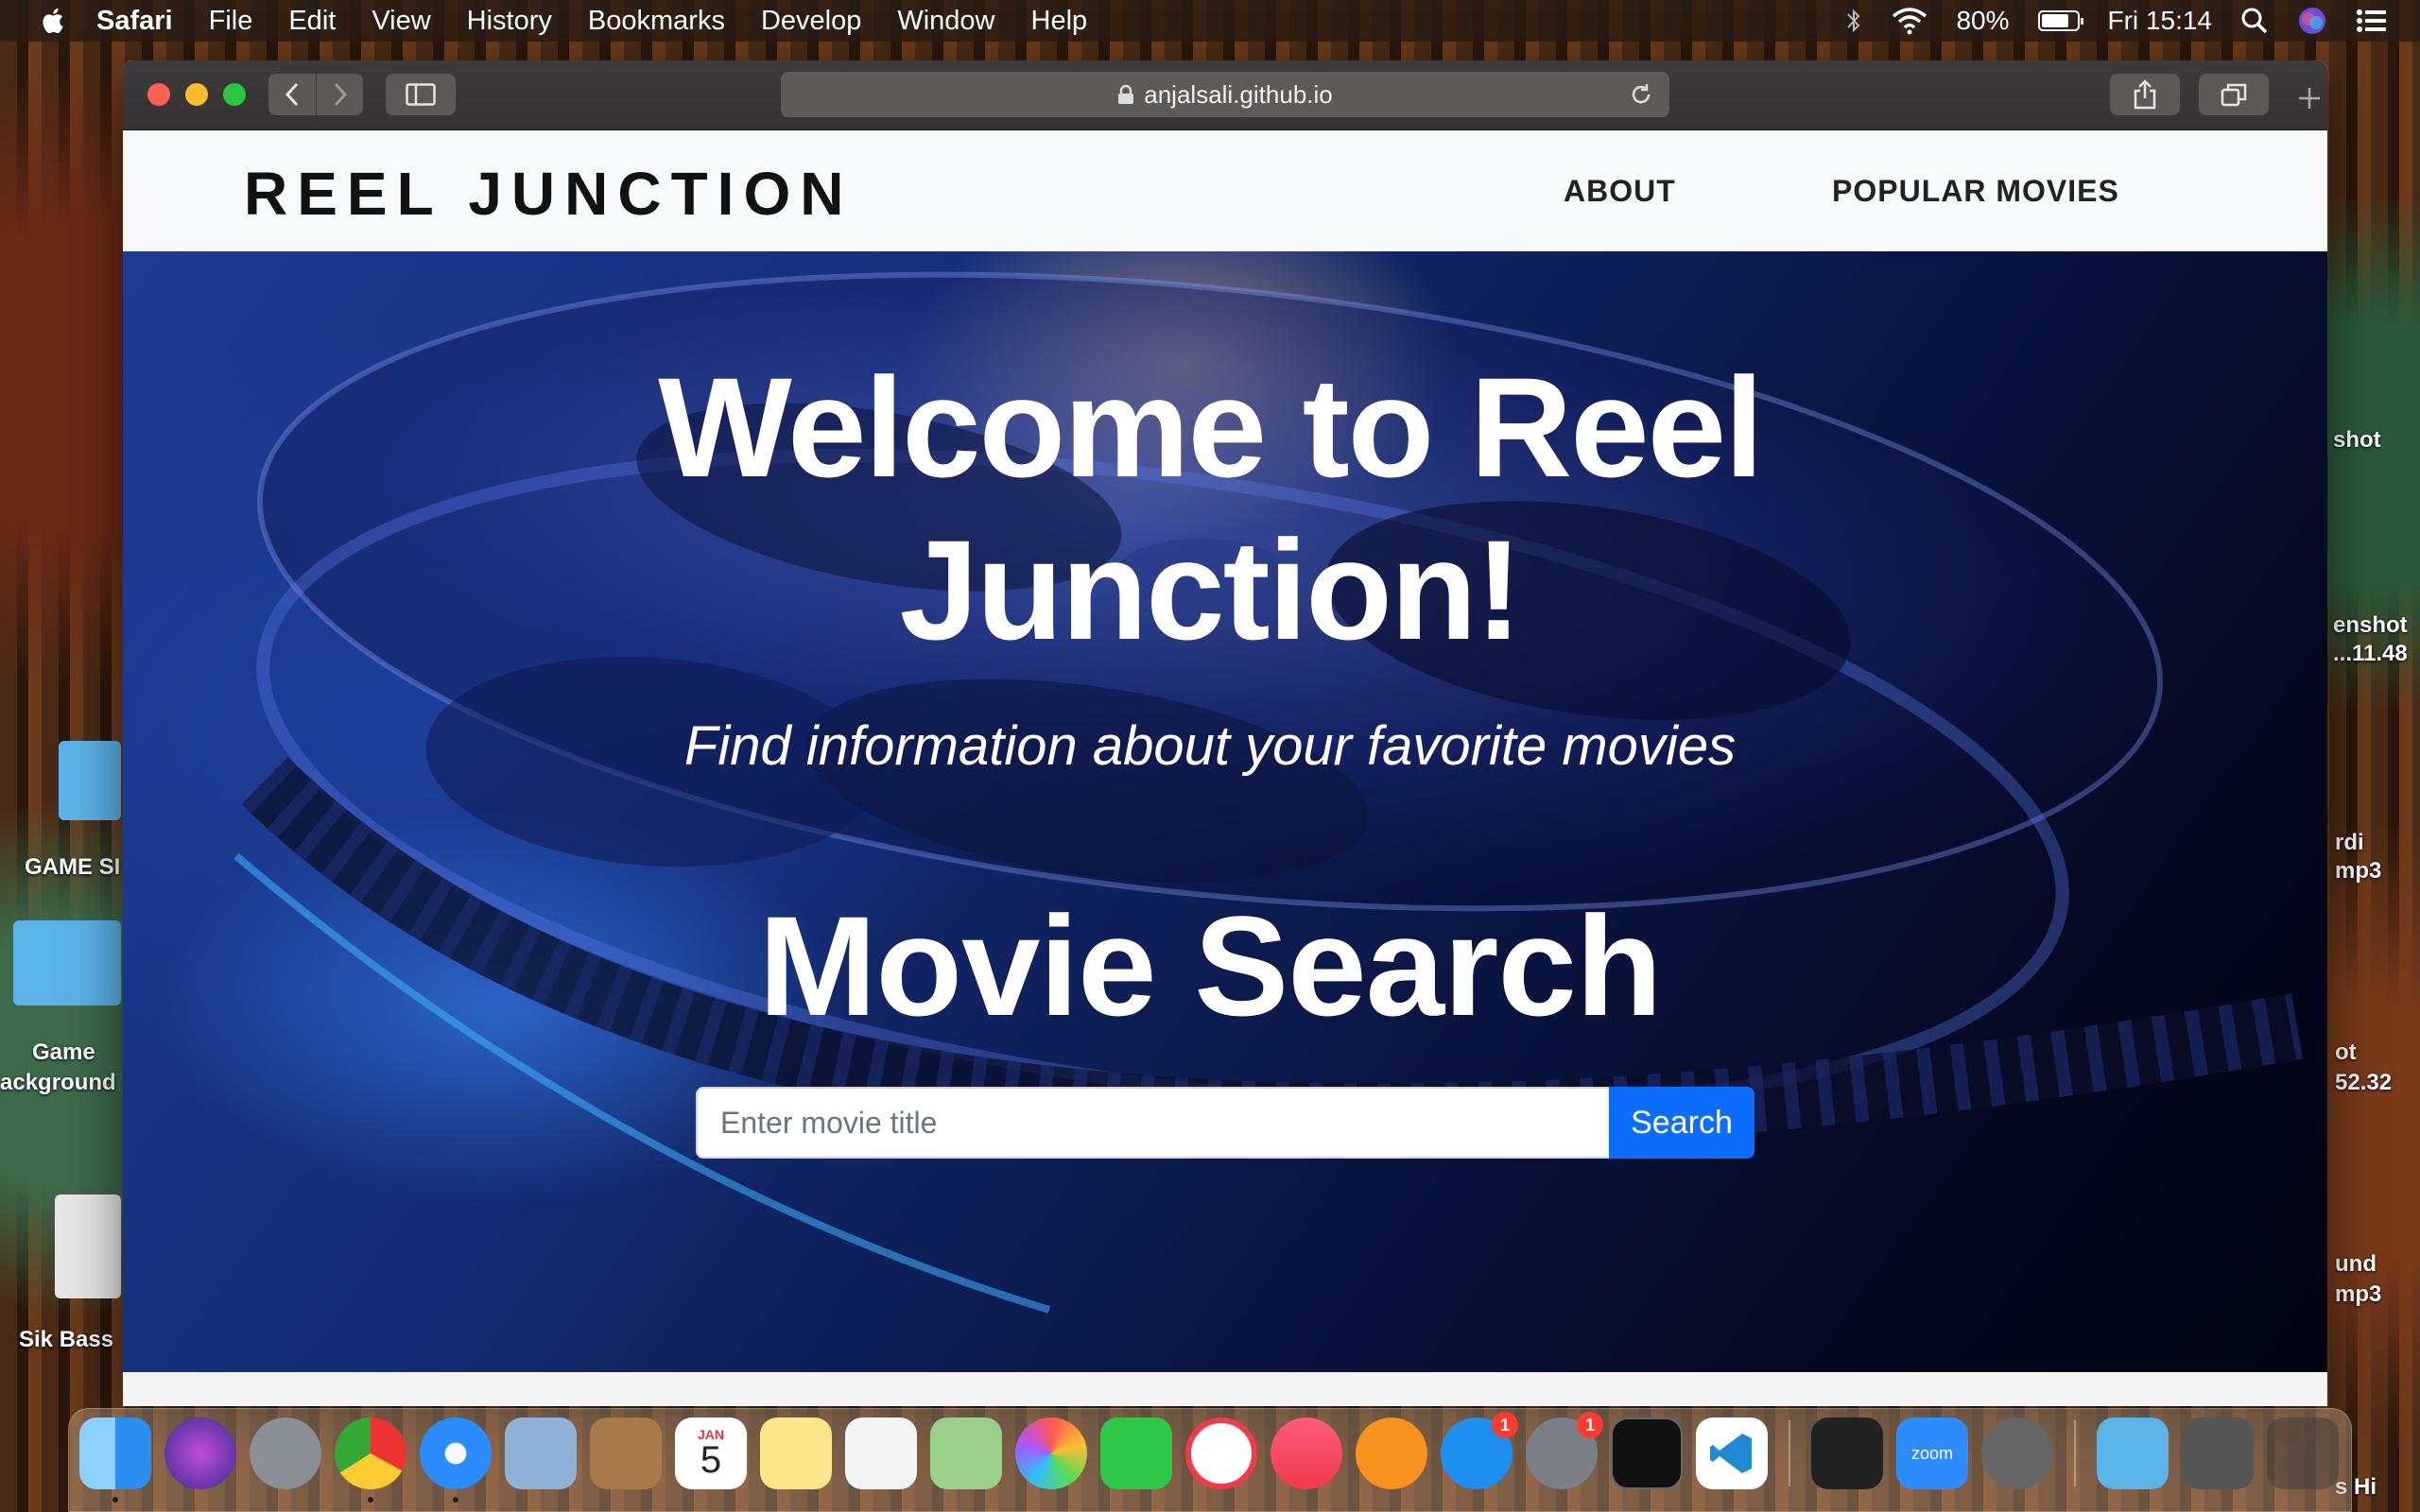 The image size is (2420, 1512). What do you see at coordinates (1789, 1453) in the screenshot?
I see `dock-separator` at bounding box center [1789, 1453].